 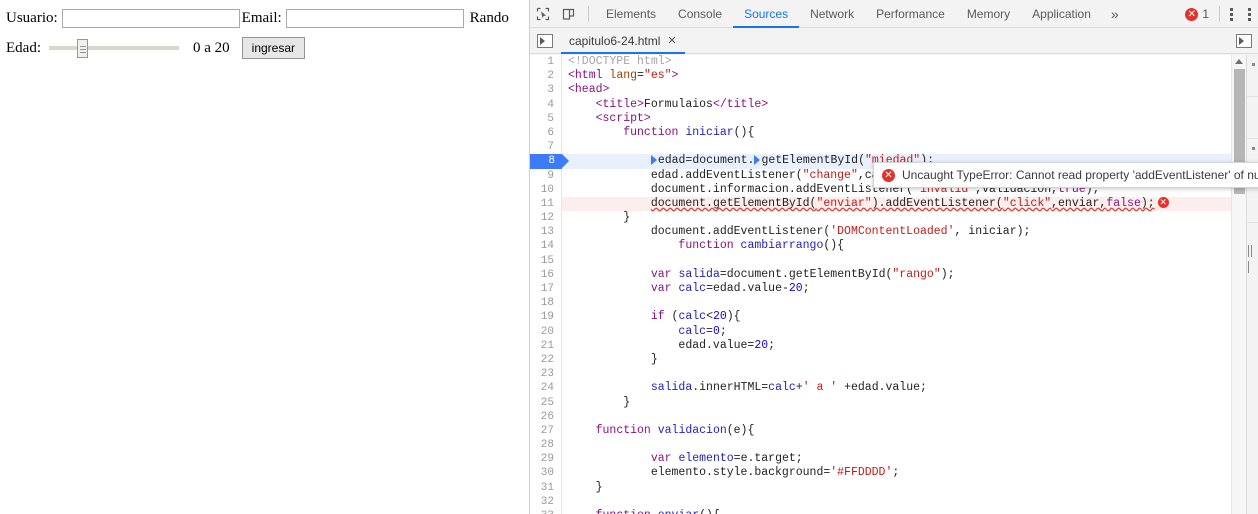 I want to click on tab-sources: Sources, so click(x=766, y=14).